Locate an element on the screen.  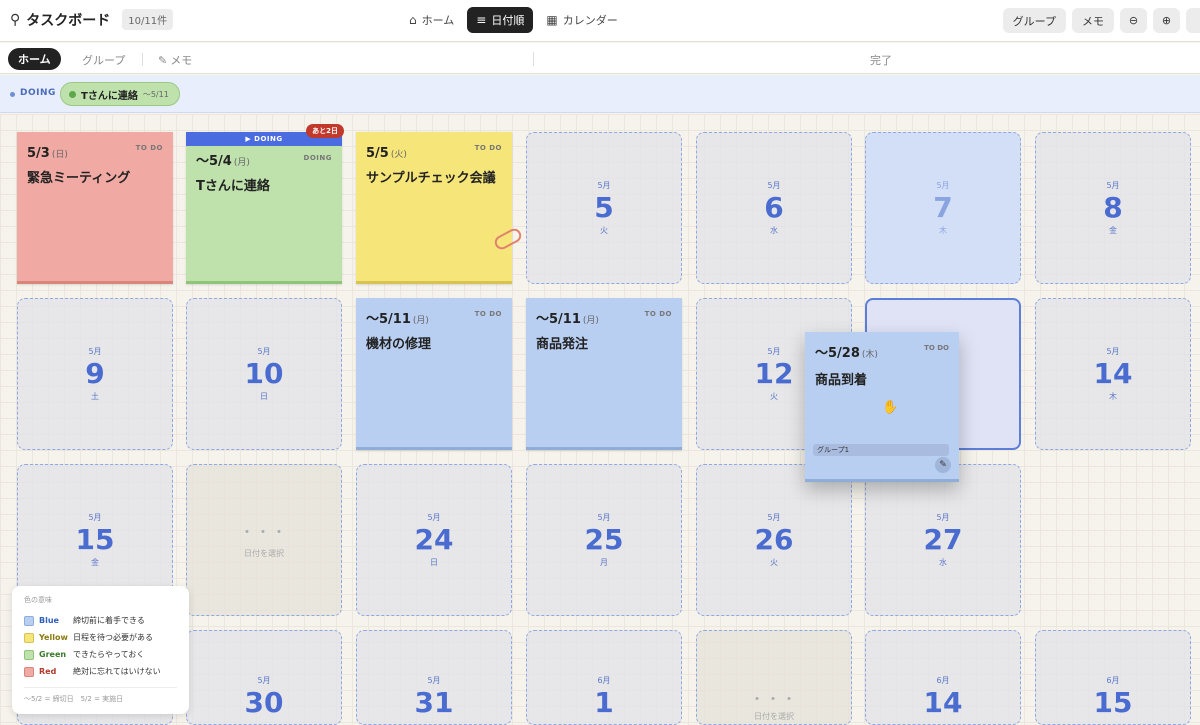
legend-row-red: Red 絶対に忘れてはいけない is located at coordinates (100, 671).